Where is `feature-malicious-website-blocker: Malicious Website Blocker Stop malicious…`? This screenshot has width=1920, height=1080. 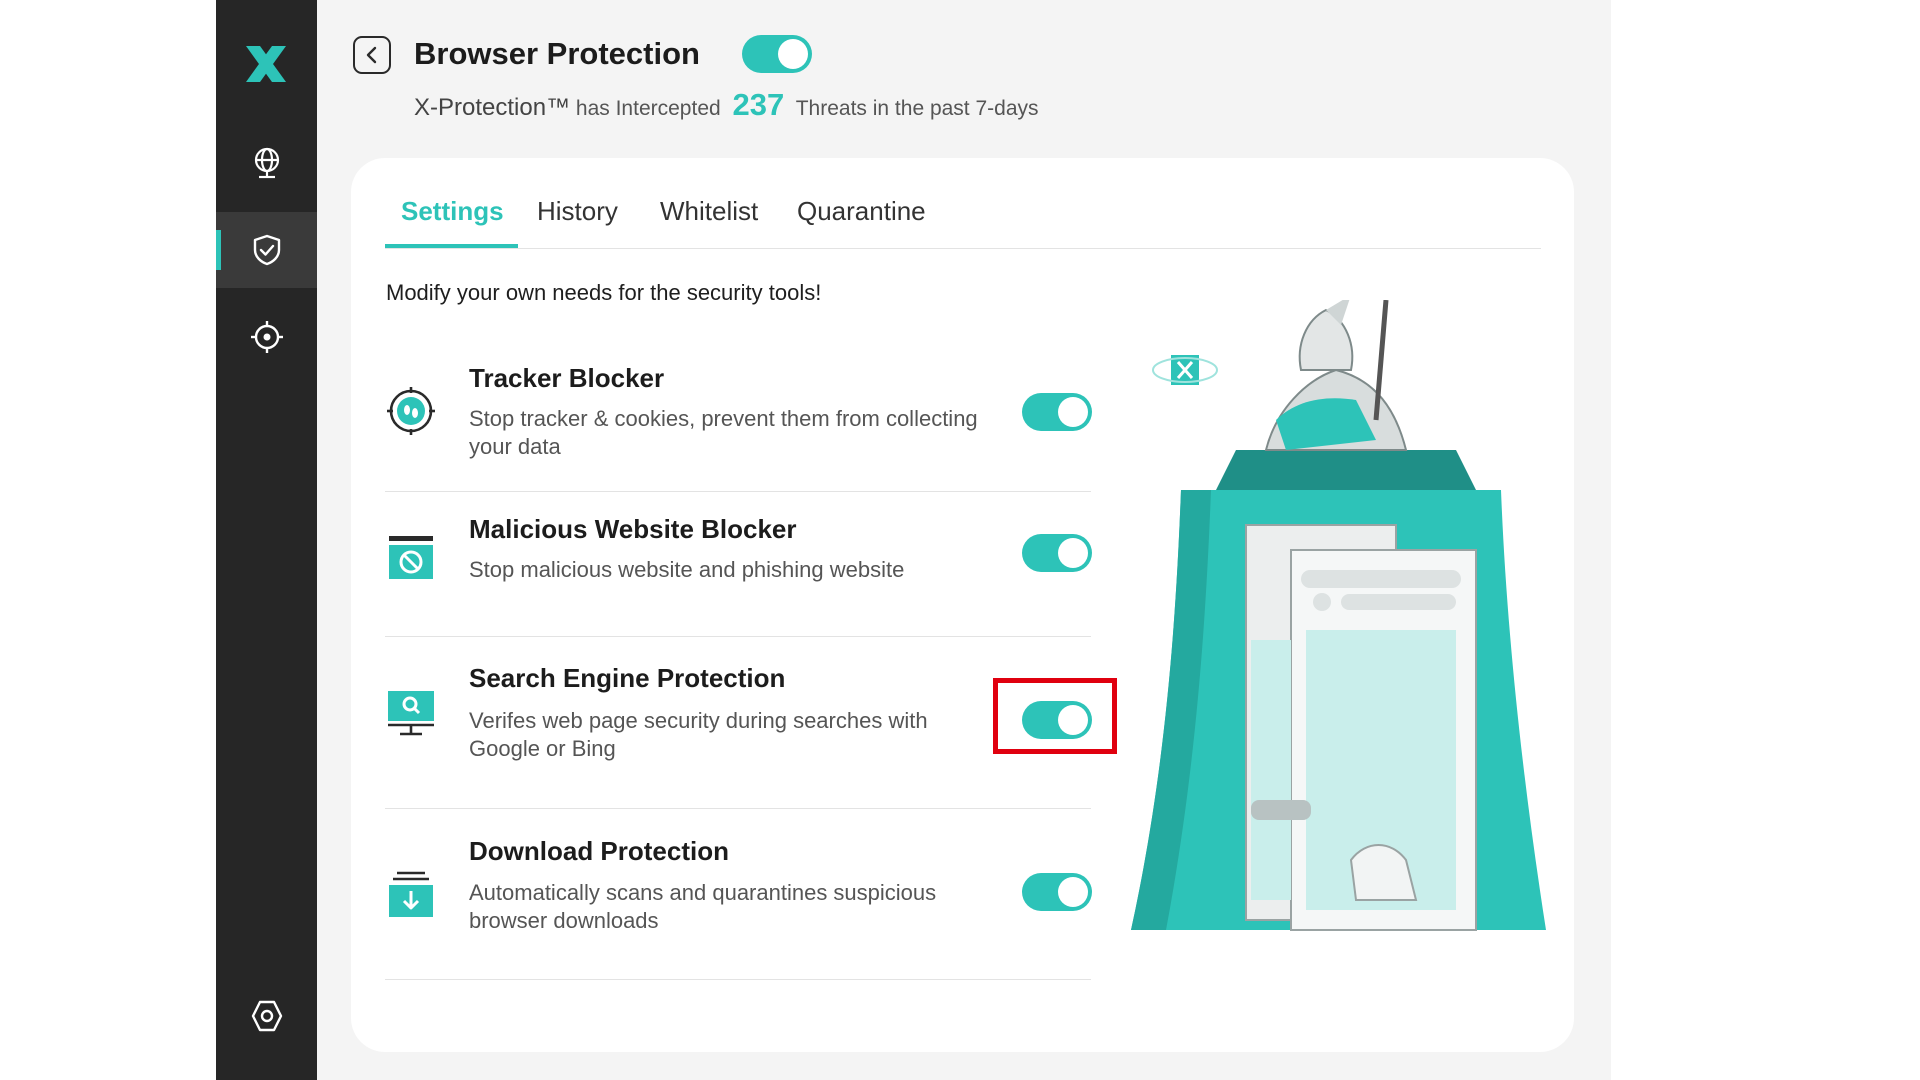 feature-malicious-website-blocker: Malicious Website Blocker Stop malicious… is located at coordinates (738, 564).